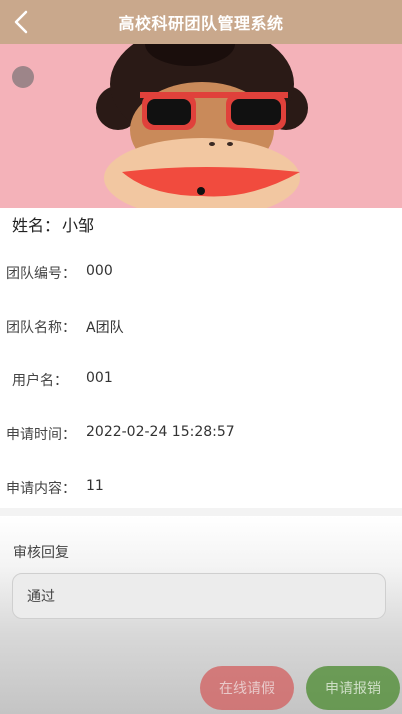 The image size is (402, 714). What do you see at coordinates (41, 553) in the screenshot?
I see `review-label: 审核回复` at bounding box center [41, 553].